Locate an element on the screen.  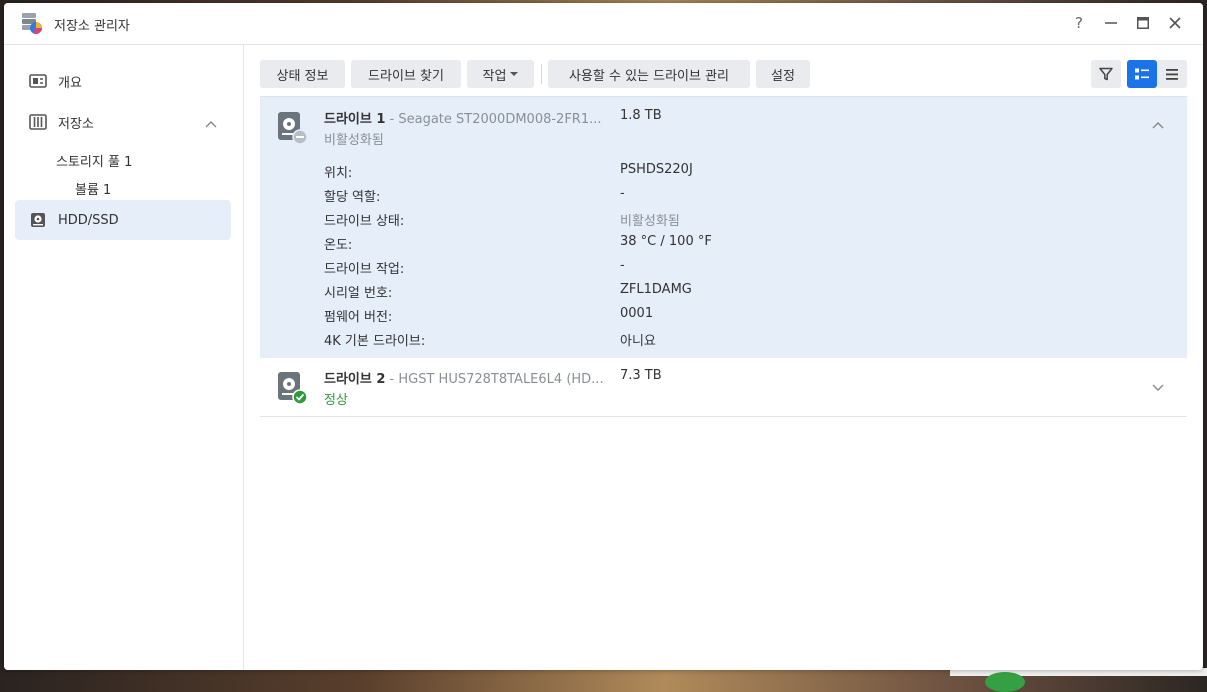
detail-label: 위치: is located at coordinates (338, 173).